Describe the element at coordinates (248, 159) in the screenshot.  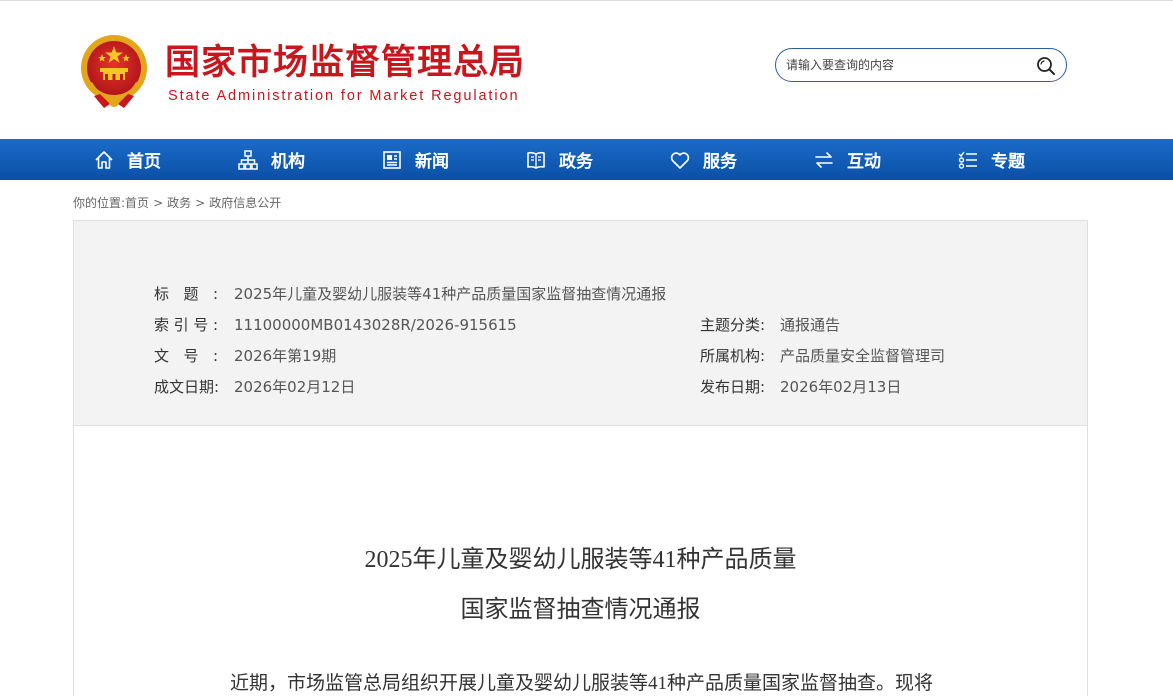
I see `org-chart-icon` at that location.